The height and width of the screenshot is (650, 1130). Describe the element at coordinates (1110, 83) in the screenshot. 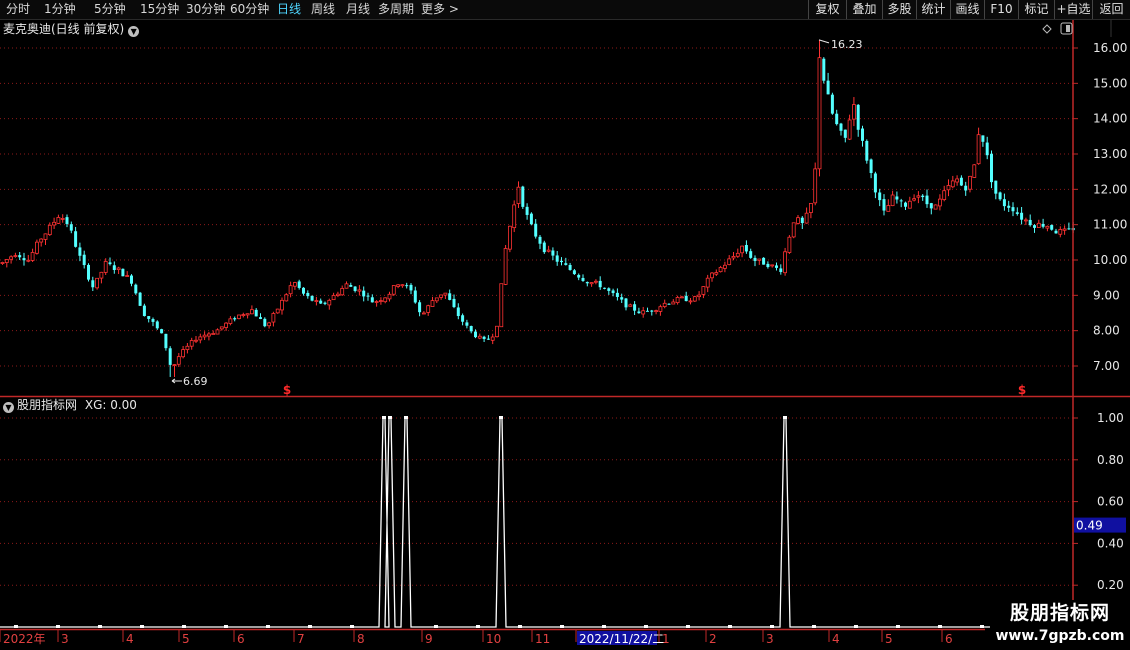

I see `price-tick-label: 15.00` at that location.